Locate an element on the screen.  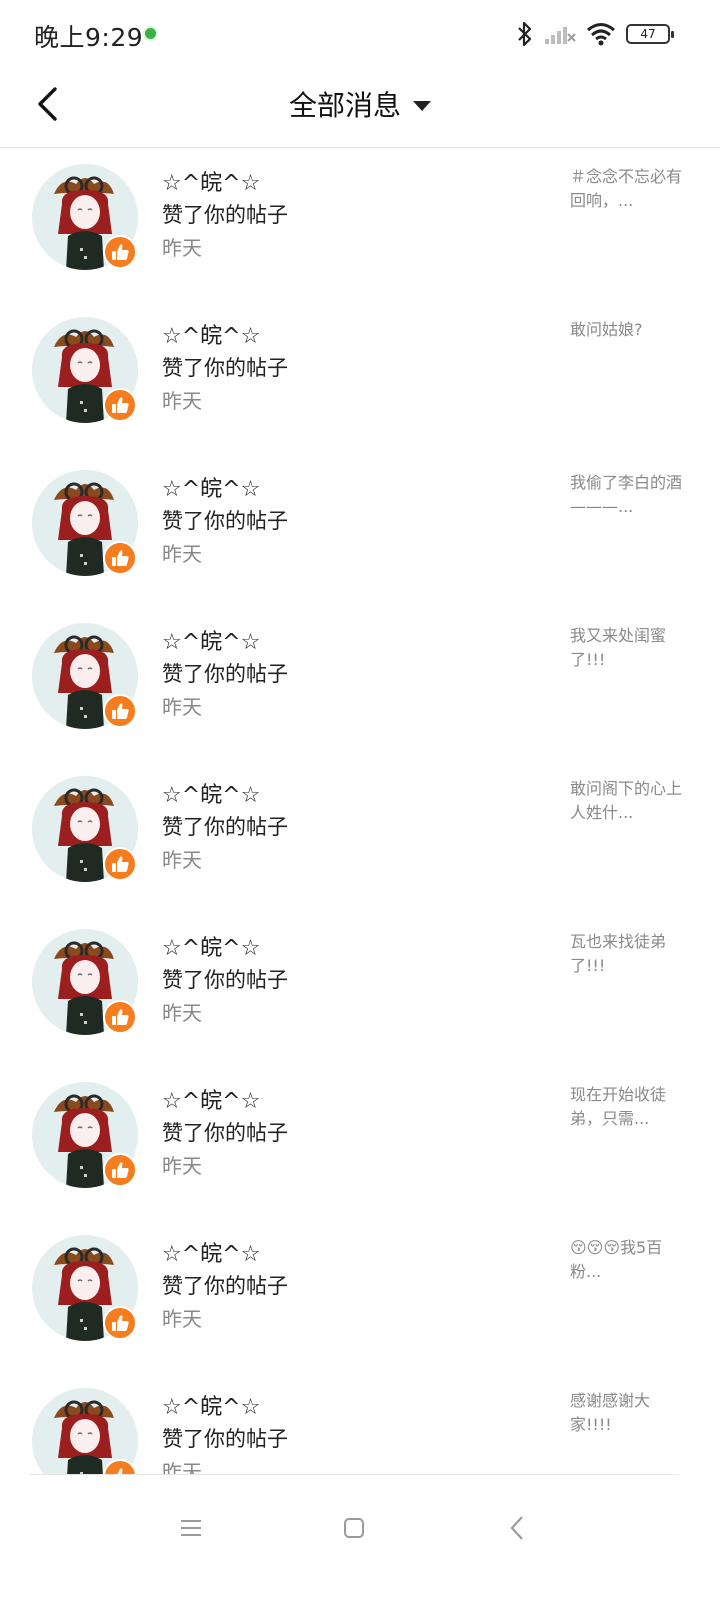
battery-level: 47 is located at coordinates (648, 34).